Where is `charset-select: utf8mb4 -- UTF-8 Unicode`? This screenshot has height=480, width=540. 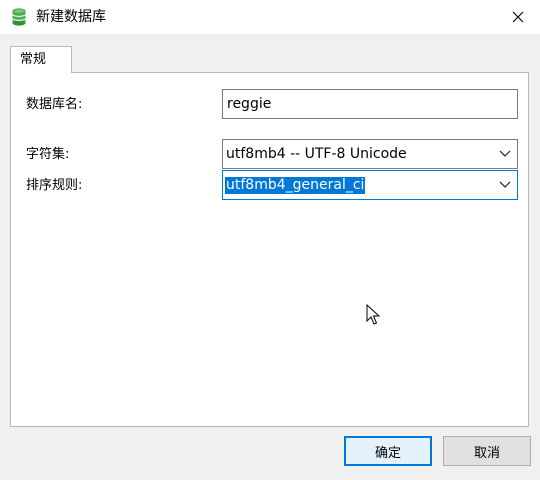
charset-select: utf8mb4 -- UTF-8 Unicode is located at coordinates (370, 154).